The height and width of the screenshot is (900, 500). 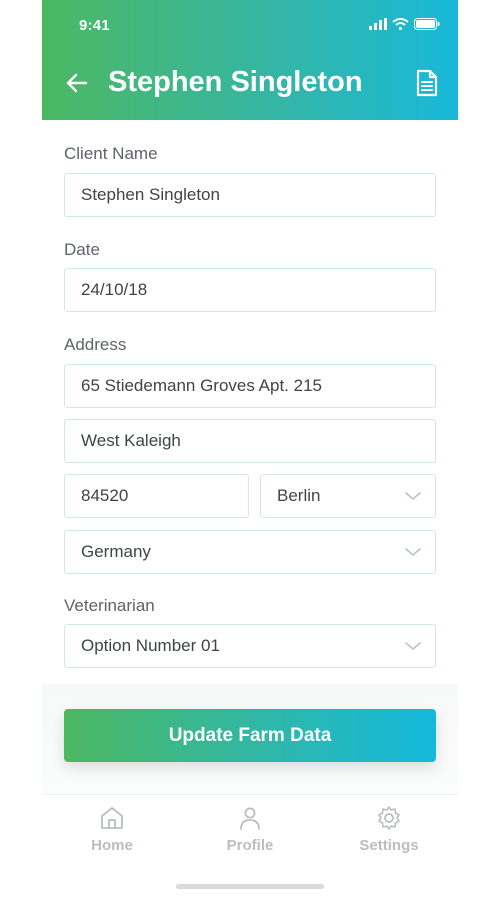 I want to click on signal-icon, so click(x=378, y=24).